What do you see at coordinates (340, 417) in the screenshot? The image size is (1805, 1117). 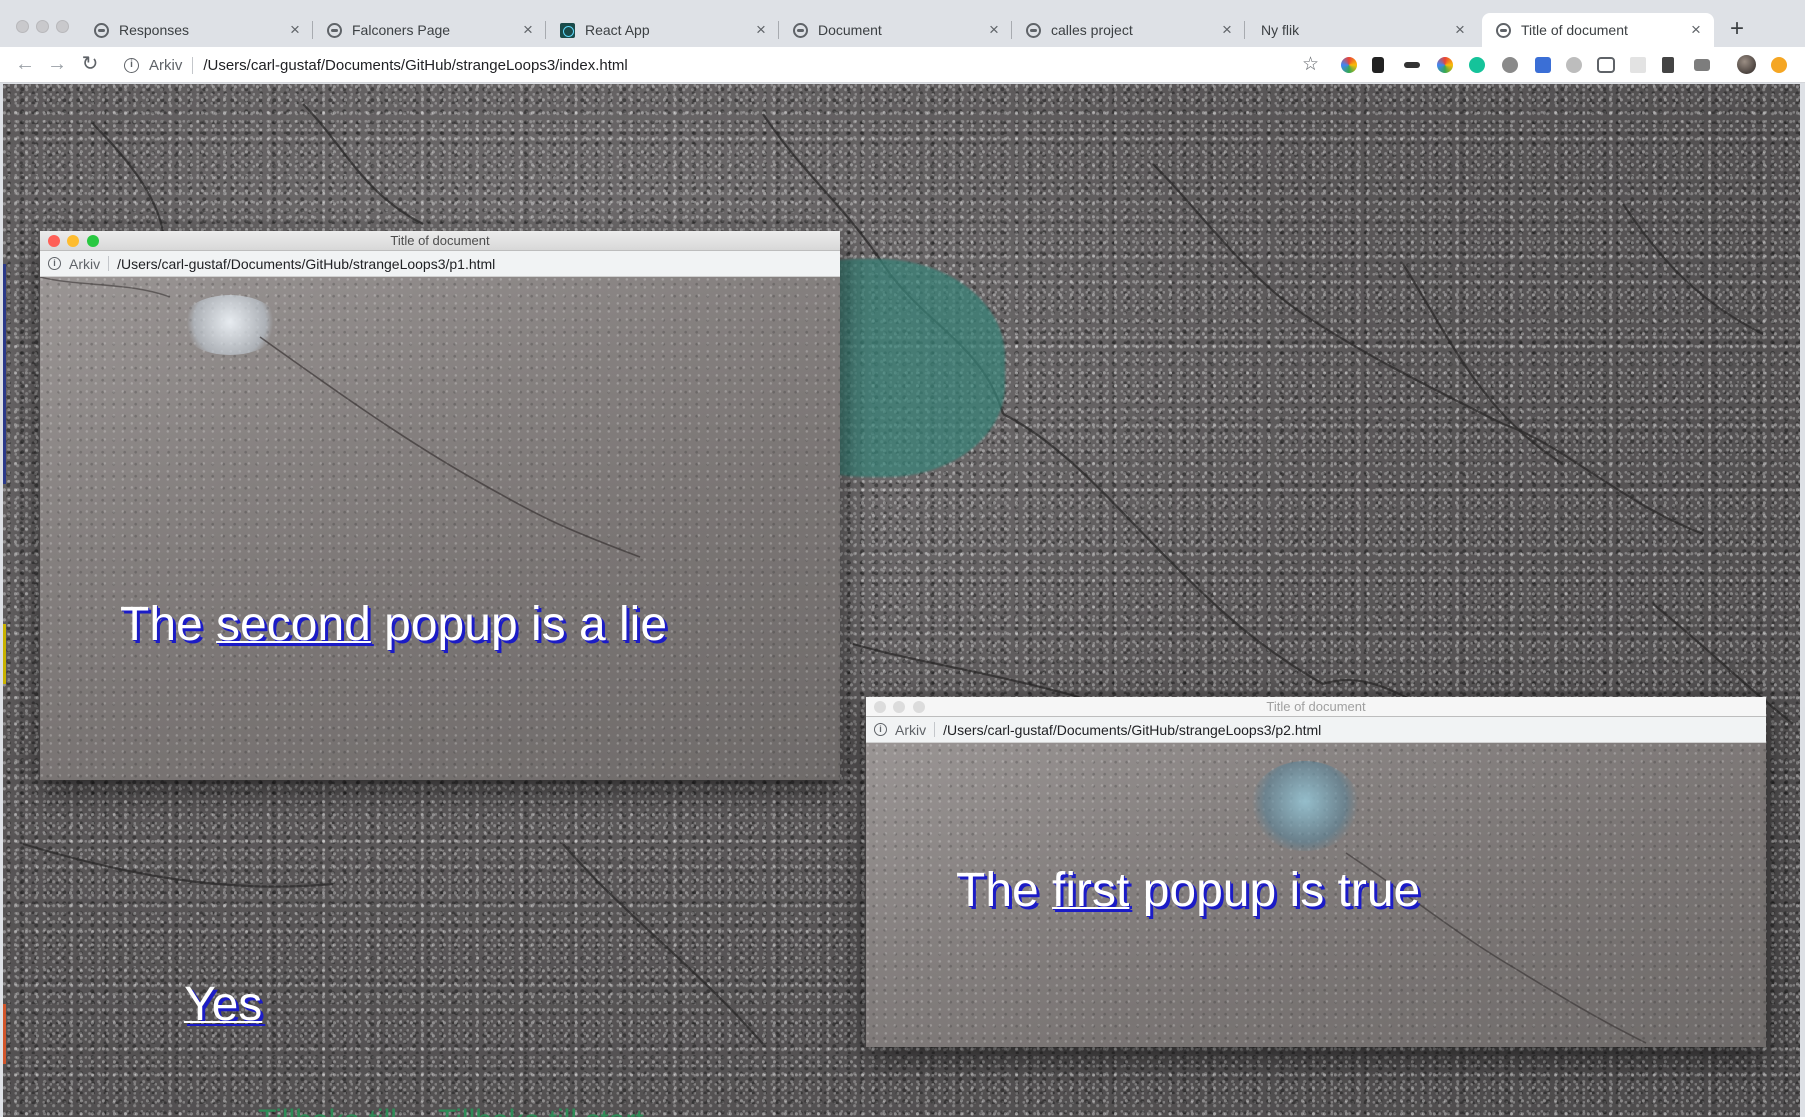 I see `asphalt-cracks` at bounding box center [340, 417].